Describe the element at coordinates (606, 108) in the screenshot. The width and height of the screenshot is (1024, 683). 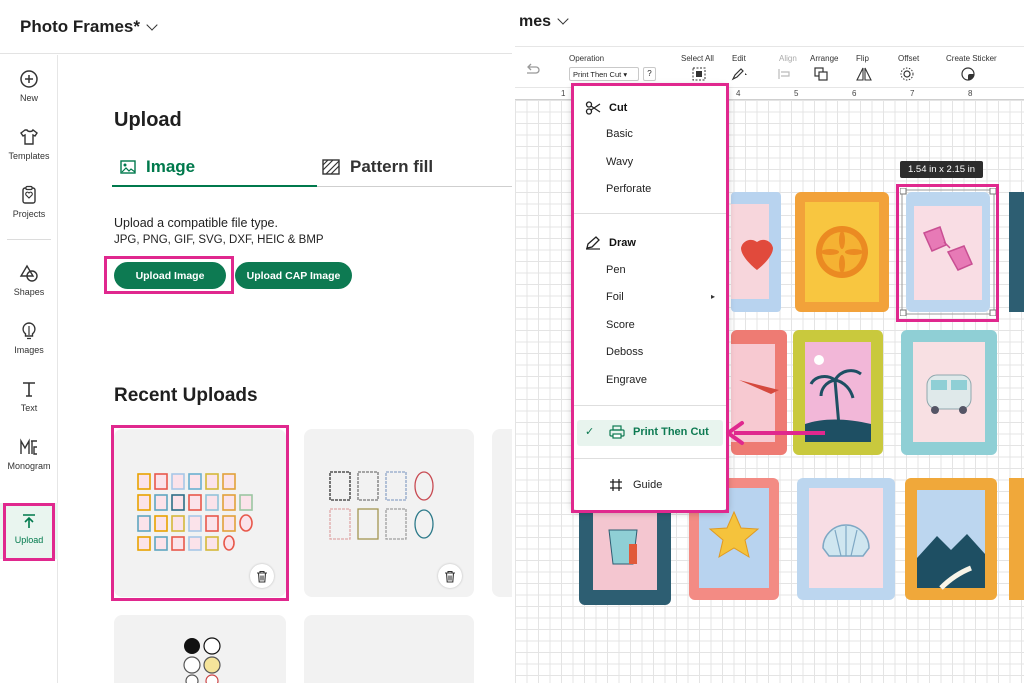
I see `cut-section-header: Cut` at that location.